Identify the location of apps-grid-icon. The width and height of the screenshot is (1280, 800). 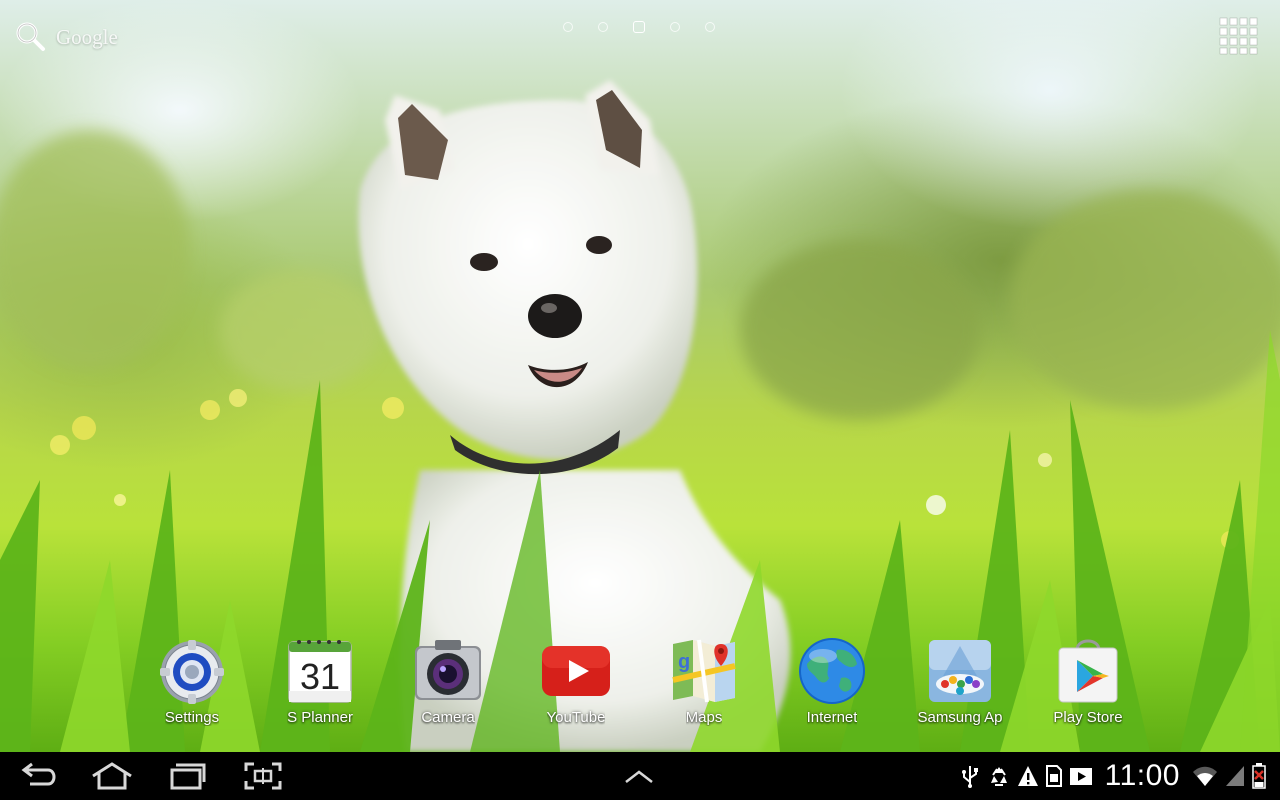
(1238, 36).